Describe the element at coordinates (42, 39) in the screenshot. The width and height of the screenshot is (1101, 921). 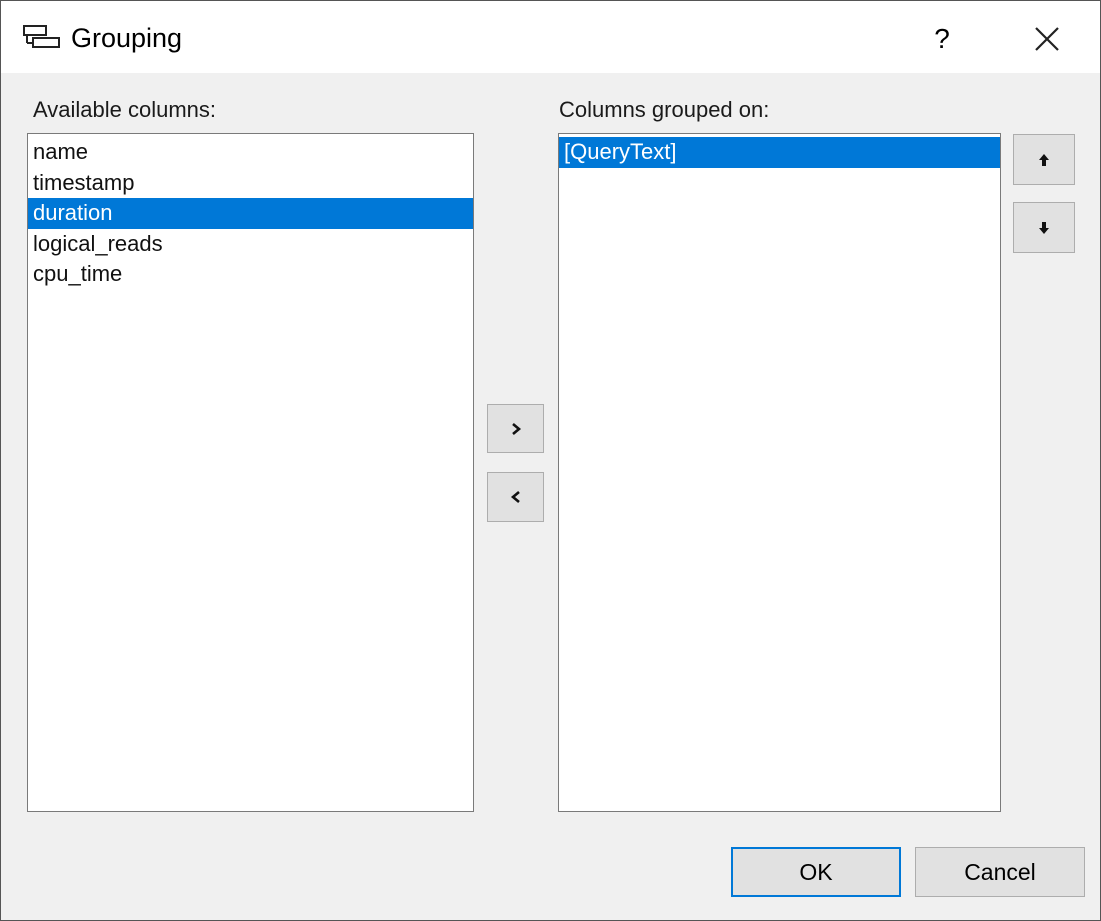
I see `grouping-icon` at that location.